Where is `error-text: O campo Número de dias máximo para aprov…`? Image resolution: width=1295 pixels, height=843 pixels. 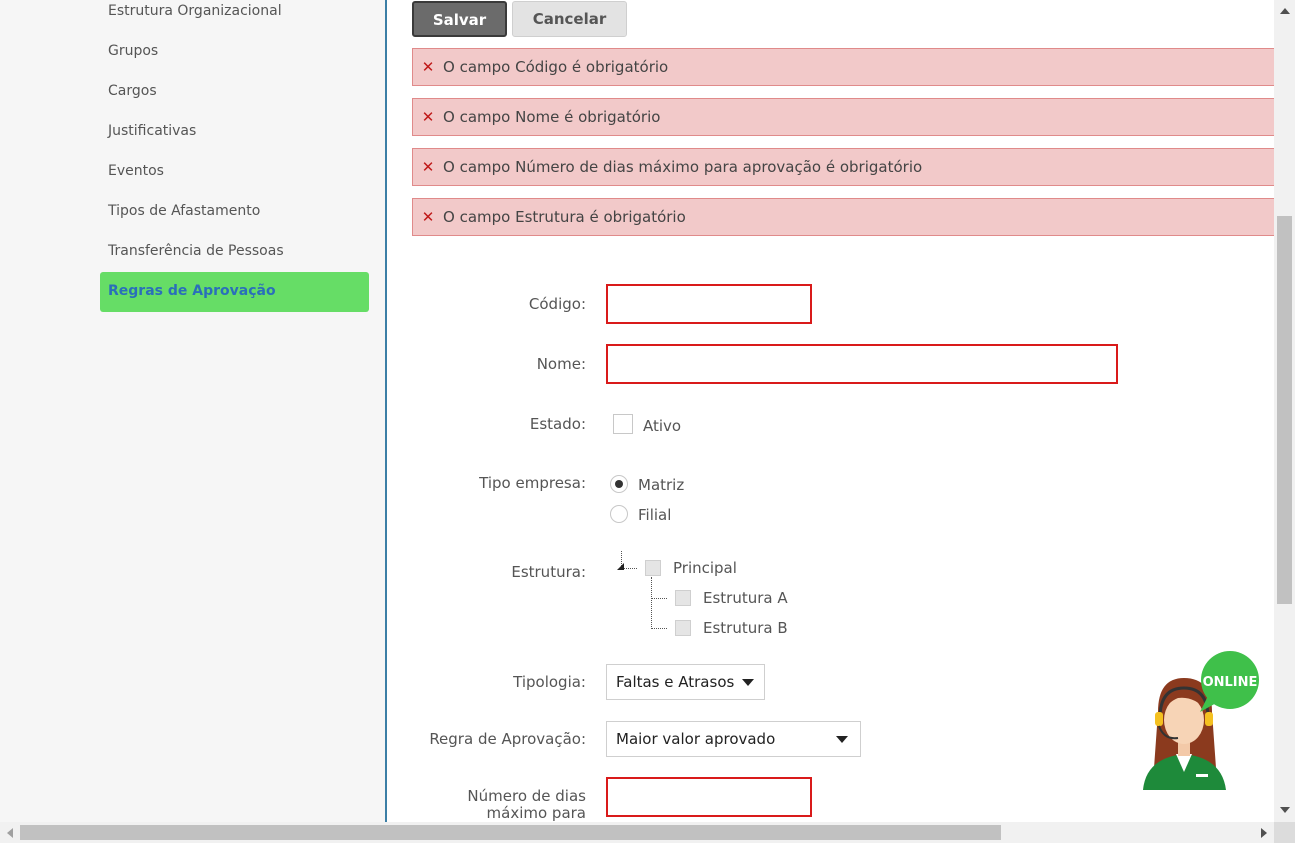 error-text: O campo Número de dias máximo para aprov… is located at coordinates (683, 167).